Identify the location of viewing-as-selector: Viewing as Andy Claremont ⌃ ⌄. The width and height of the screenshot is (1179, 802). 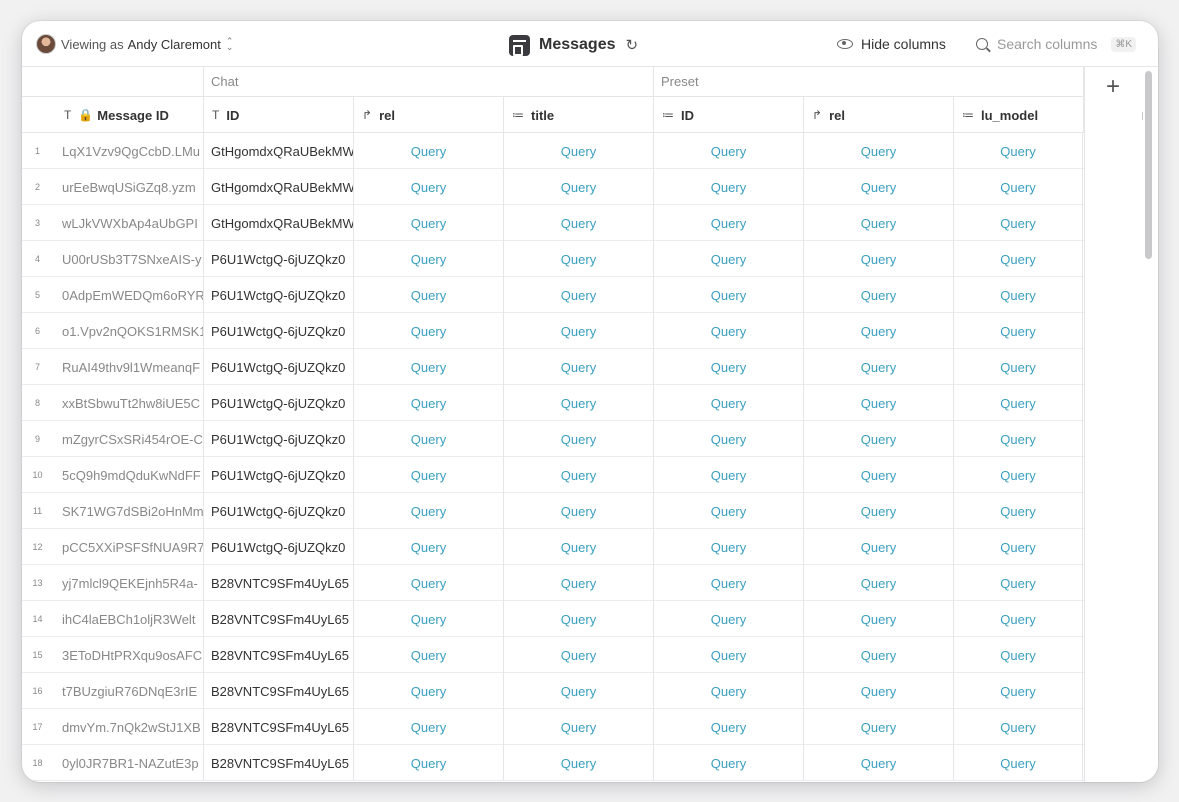
(134, 44).